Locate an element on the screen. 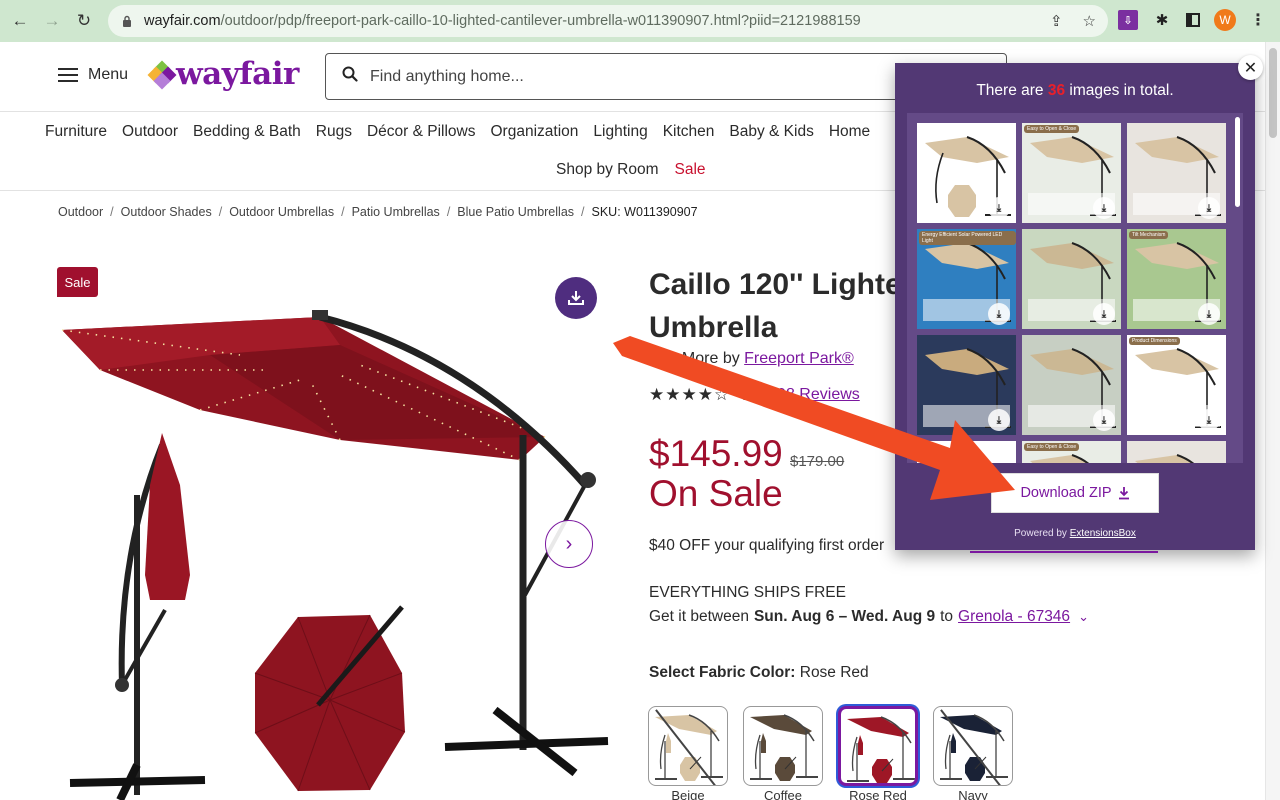 This screenshot has width=1280, height=800. arrow-left-icon: ← is located at coordinates (20, 20).